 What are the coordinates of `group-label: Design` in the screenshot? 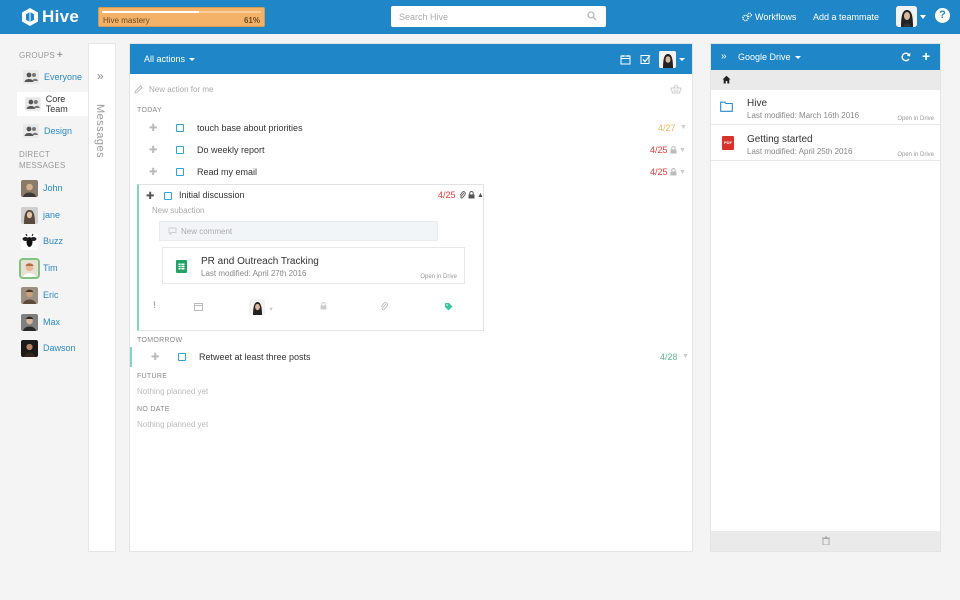 It's located at (58, 131).